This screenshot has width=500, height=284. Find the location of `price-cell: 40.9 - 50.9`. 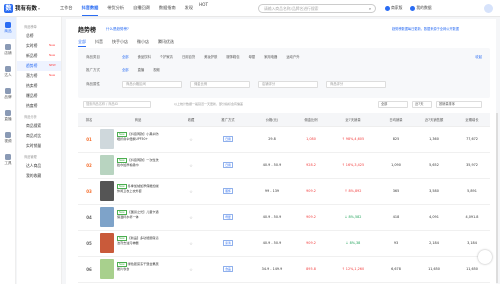

price-cell: 40.9 - 50.9 is located at coordinates (272, 217).